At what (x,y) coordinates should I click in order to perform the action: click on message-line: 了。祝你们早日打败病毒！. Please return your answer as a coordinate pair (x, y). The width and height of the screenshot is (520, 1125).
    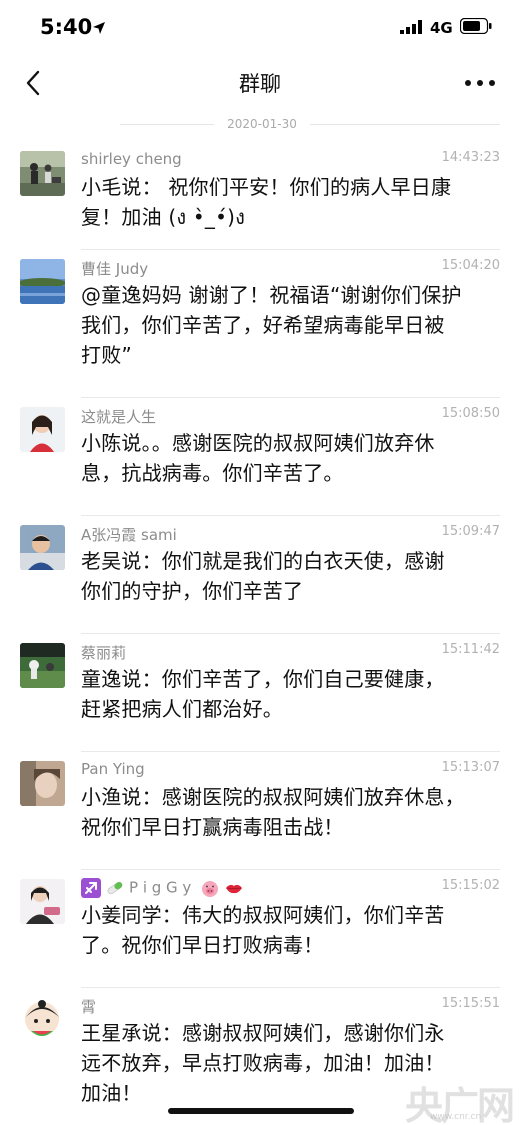
    Looking at the image, I should click on (202, 945).